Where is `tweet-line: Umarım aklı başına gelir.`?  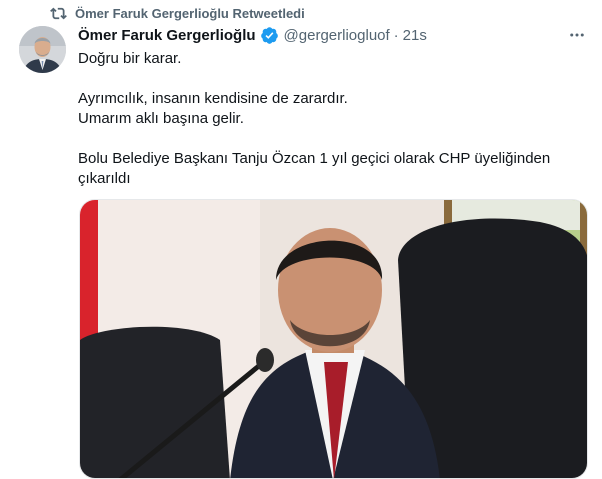 tweet-line: Umarım aklı başına gelir. is located at coordinates (161, 118).